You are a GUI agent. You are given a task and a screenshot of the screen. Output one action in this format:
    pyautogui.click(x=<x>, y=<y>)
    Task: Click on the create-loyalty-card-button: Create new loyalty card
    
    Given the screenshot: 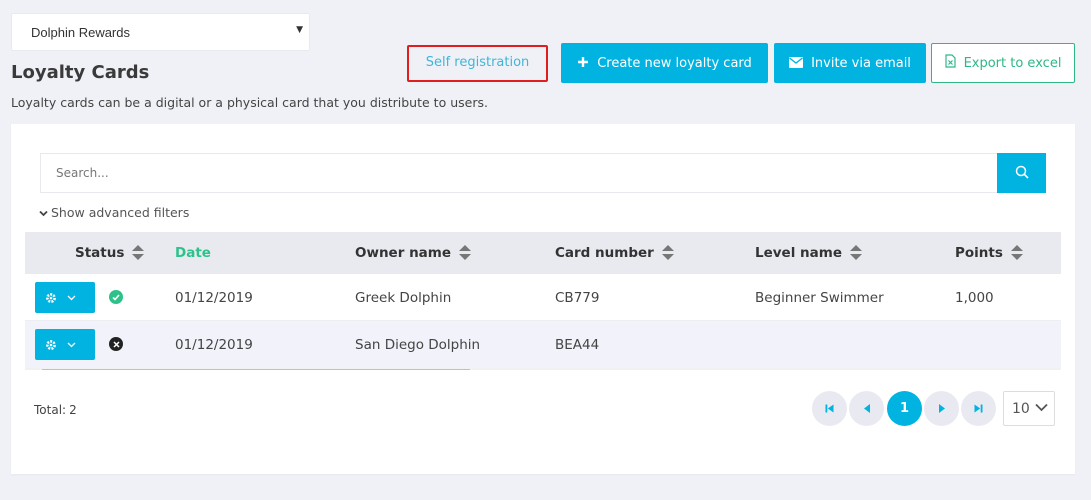 What is the action you would take?
    pyautogui.click(x=664, y=63)
    